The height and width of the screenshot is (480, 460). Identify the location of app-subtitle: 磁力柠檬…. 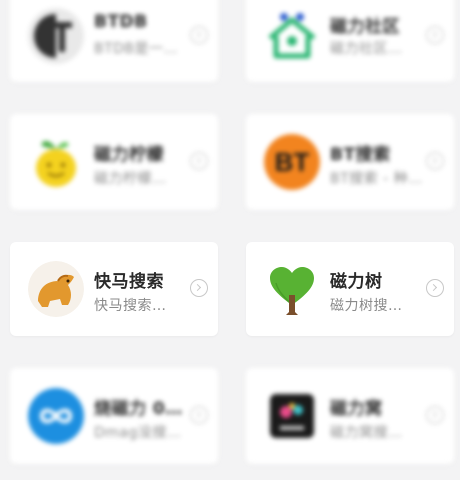
(130, 179).